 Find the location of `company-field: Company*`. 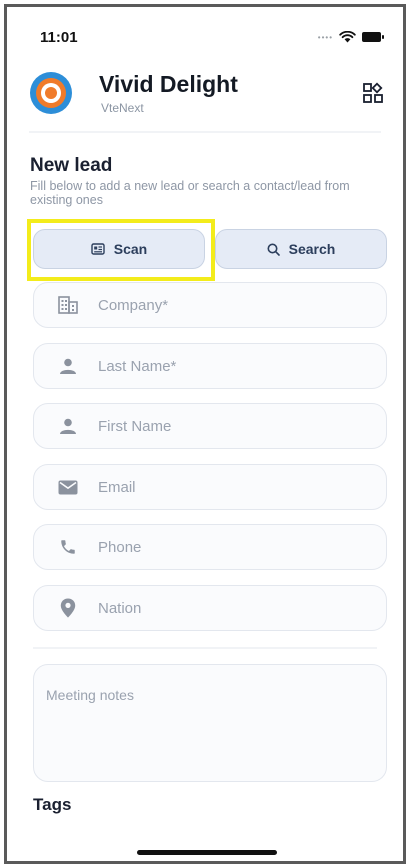

company-field: Company* is located at coordinates (210, 305).